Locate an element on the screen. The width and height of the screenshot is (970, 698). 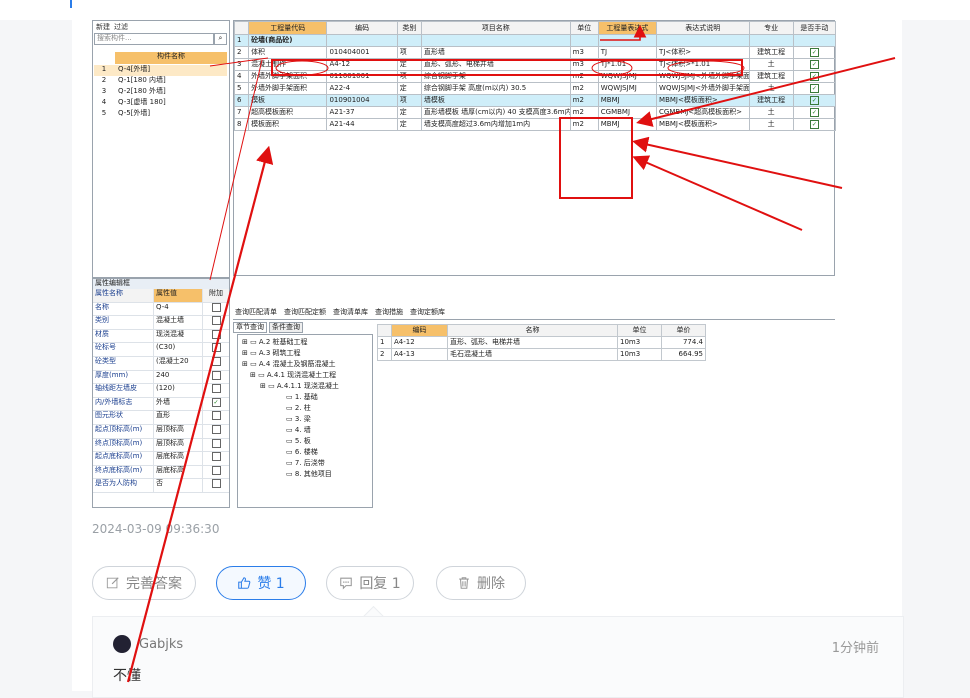
grid-row: 6 模板 010901004 项墙模板 m2 MBMJ MBMJ<模板面积> 建筑工程 ✓ is located at coordinates (535, 100).